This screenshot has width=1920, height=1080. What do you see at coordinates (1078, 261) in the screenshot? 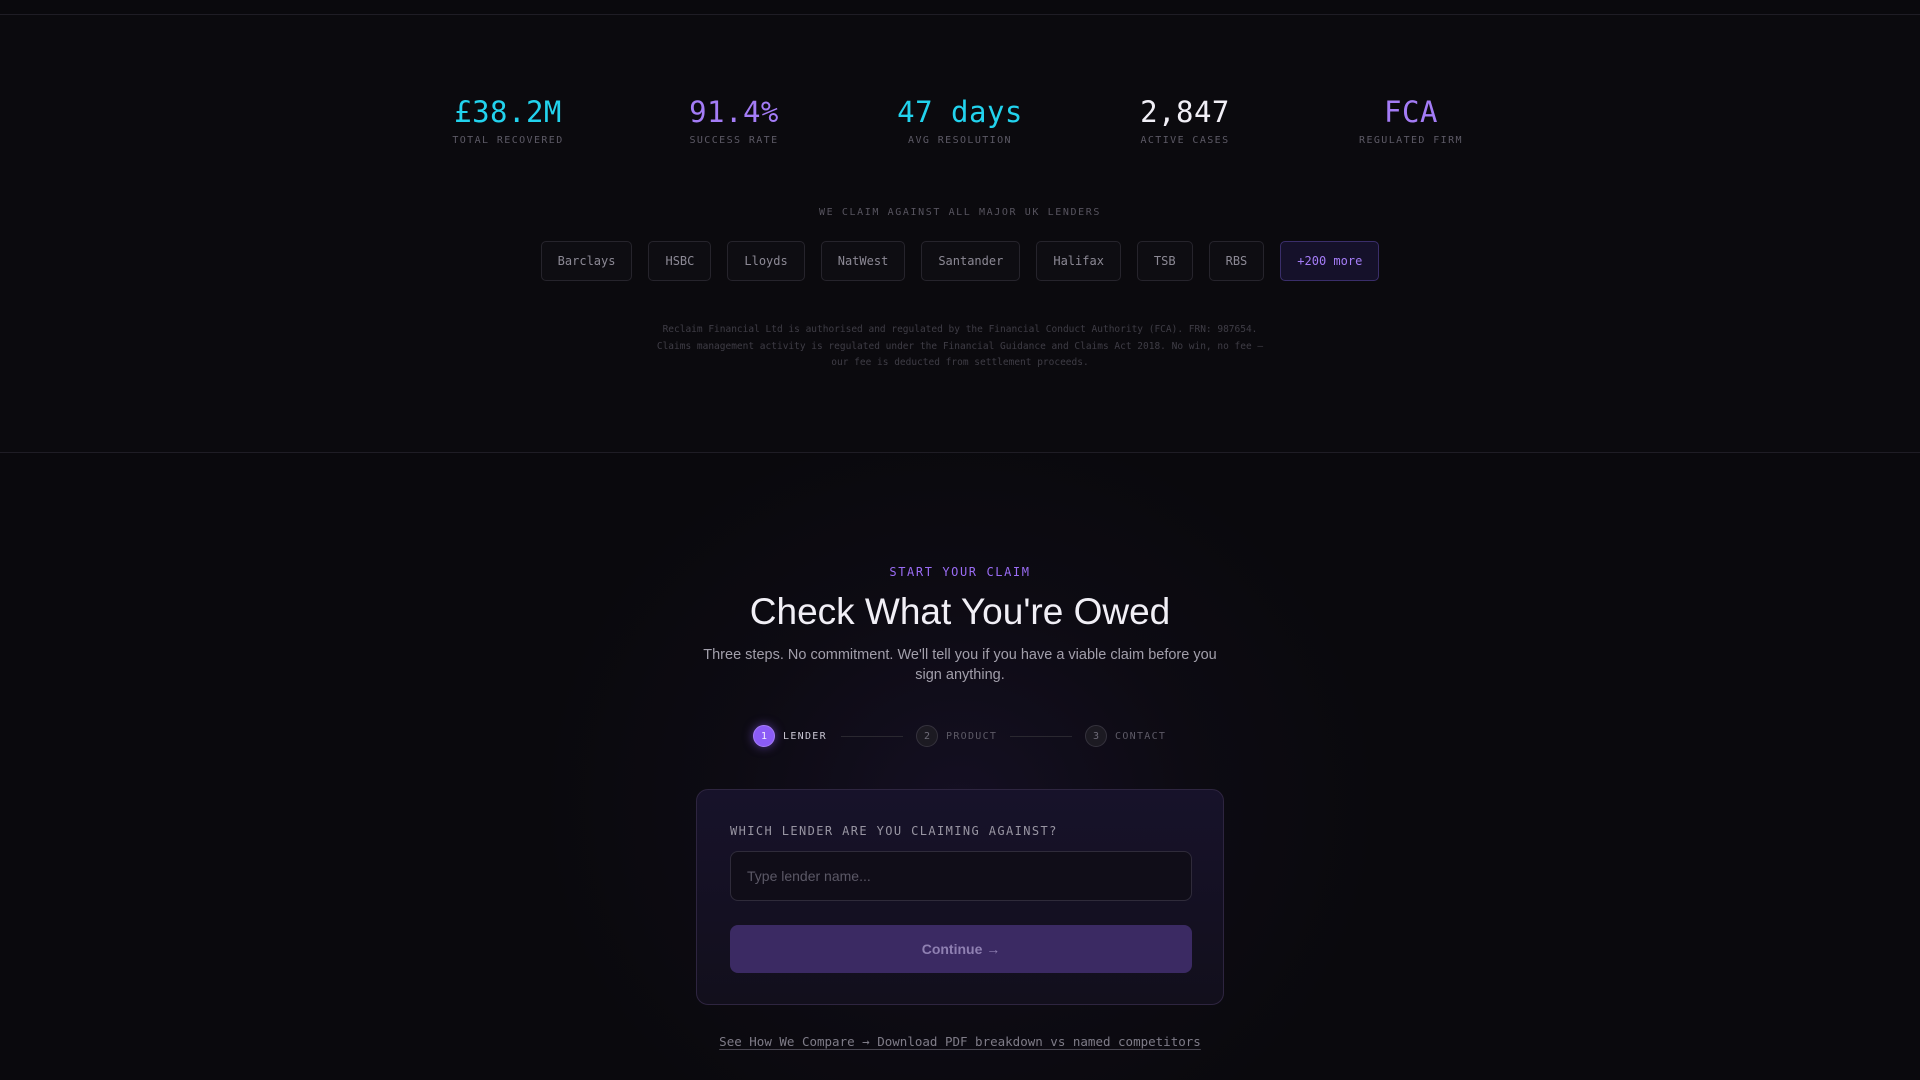
I see `lender-chip-halifax: Halifax` at bounding box center [1078, 261].